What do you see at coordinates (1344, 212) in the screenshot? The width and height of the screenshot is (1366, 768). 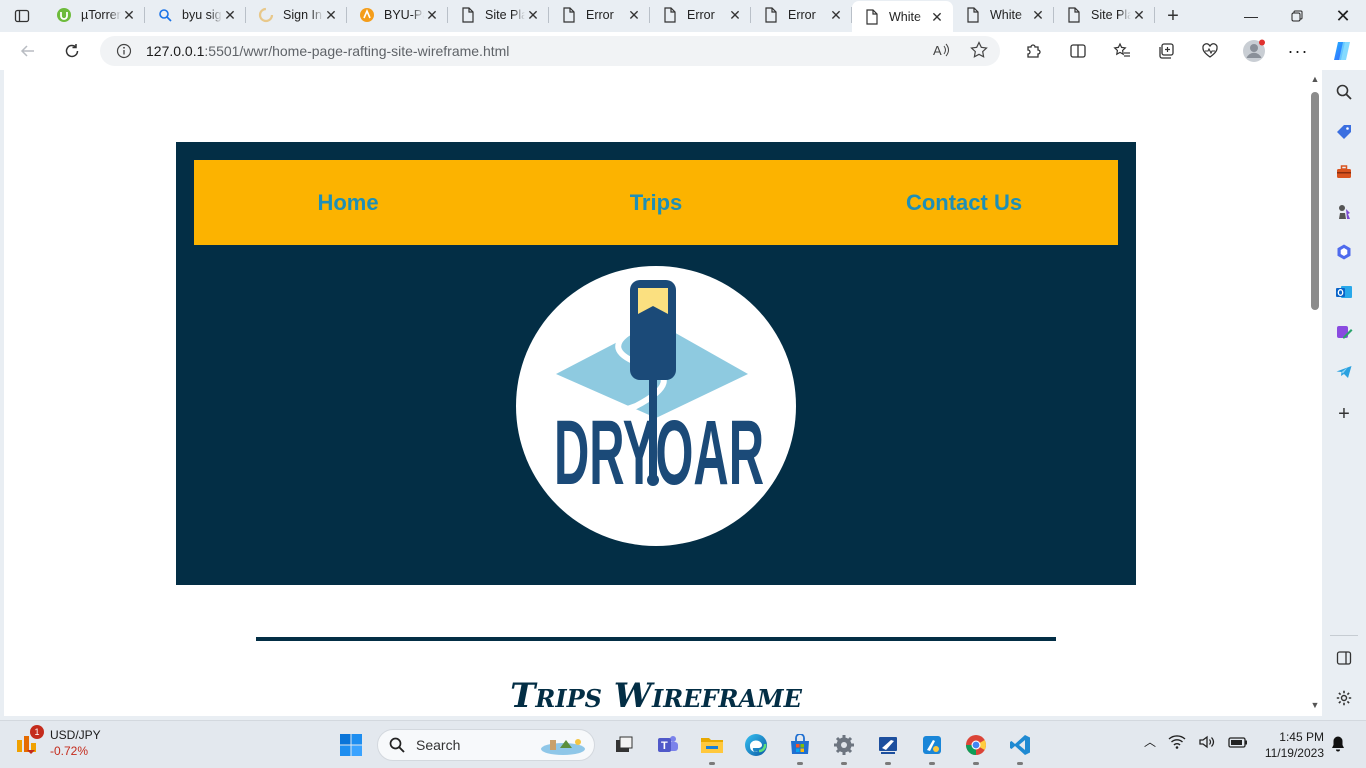 I see `sidebar-games-button` at bounding box center [1344, 212].